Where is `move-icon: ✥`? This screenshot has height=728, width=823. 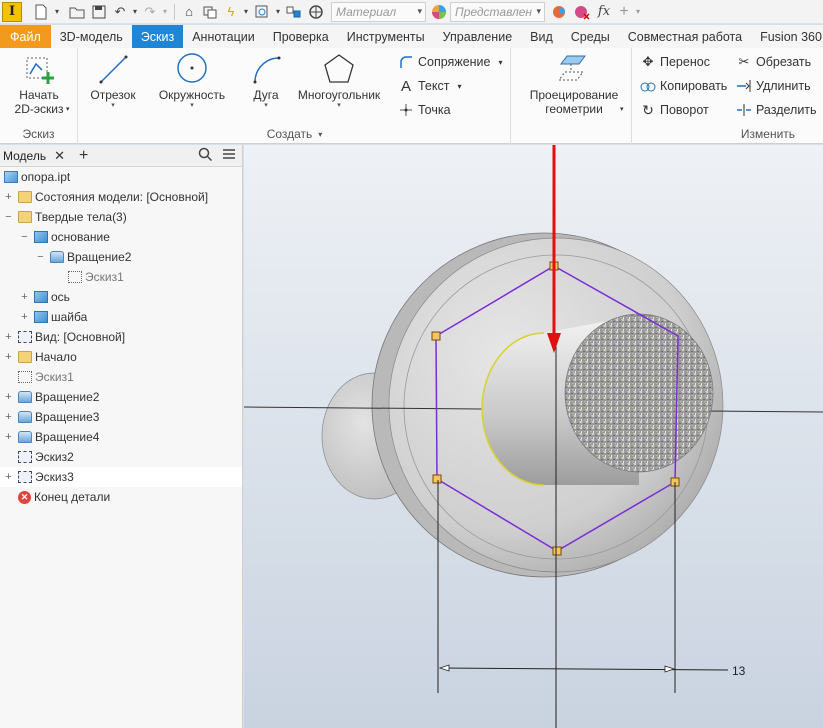 move-icon: ✥ is located at coordinates (648, 61).